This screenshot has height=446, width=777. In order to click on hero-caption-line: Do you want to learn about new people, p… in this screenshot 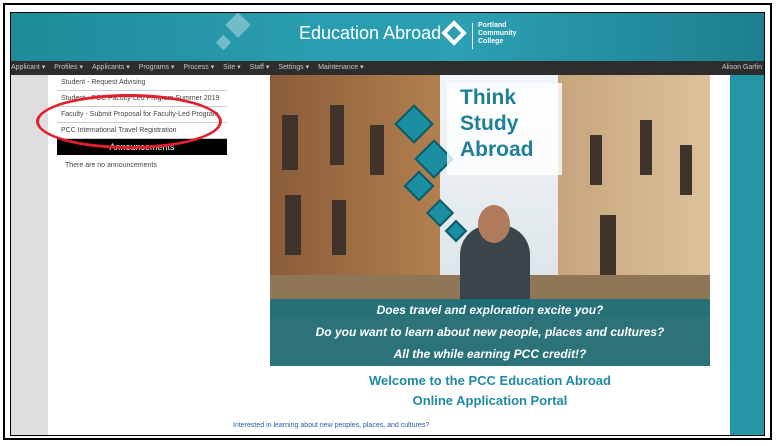, I will do `click(490, 332)`.